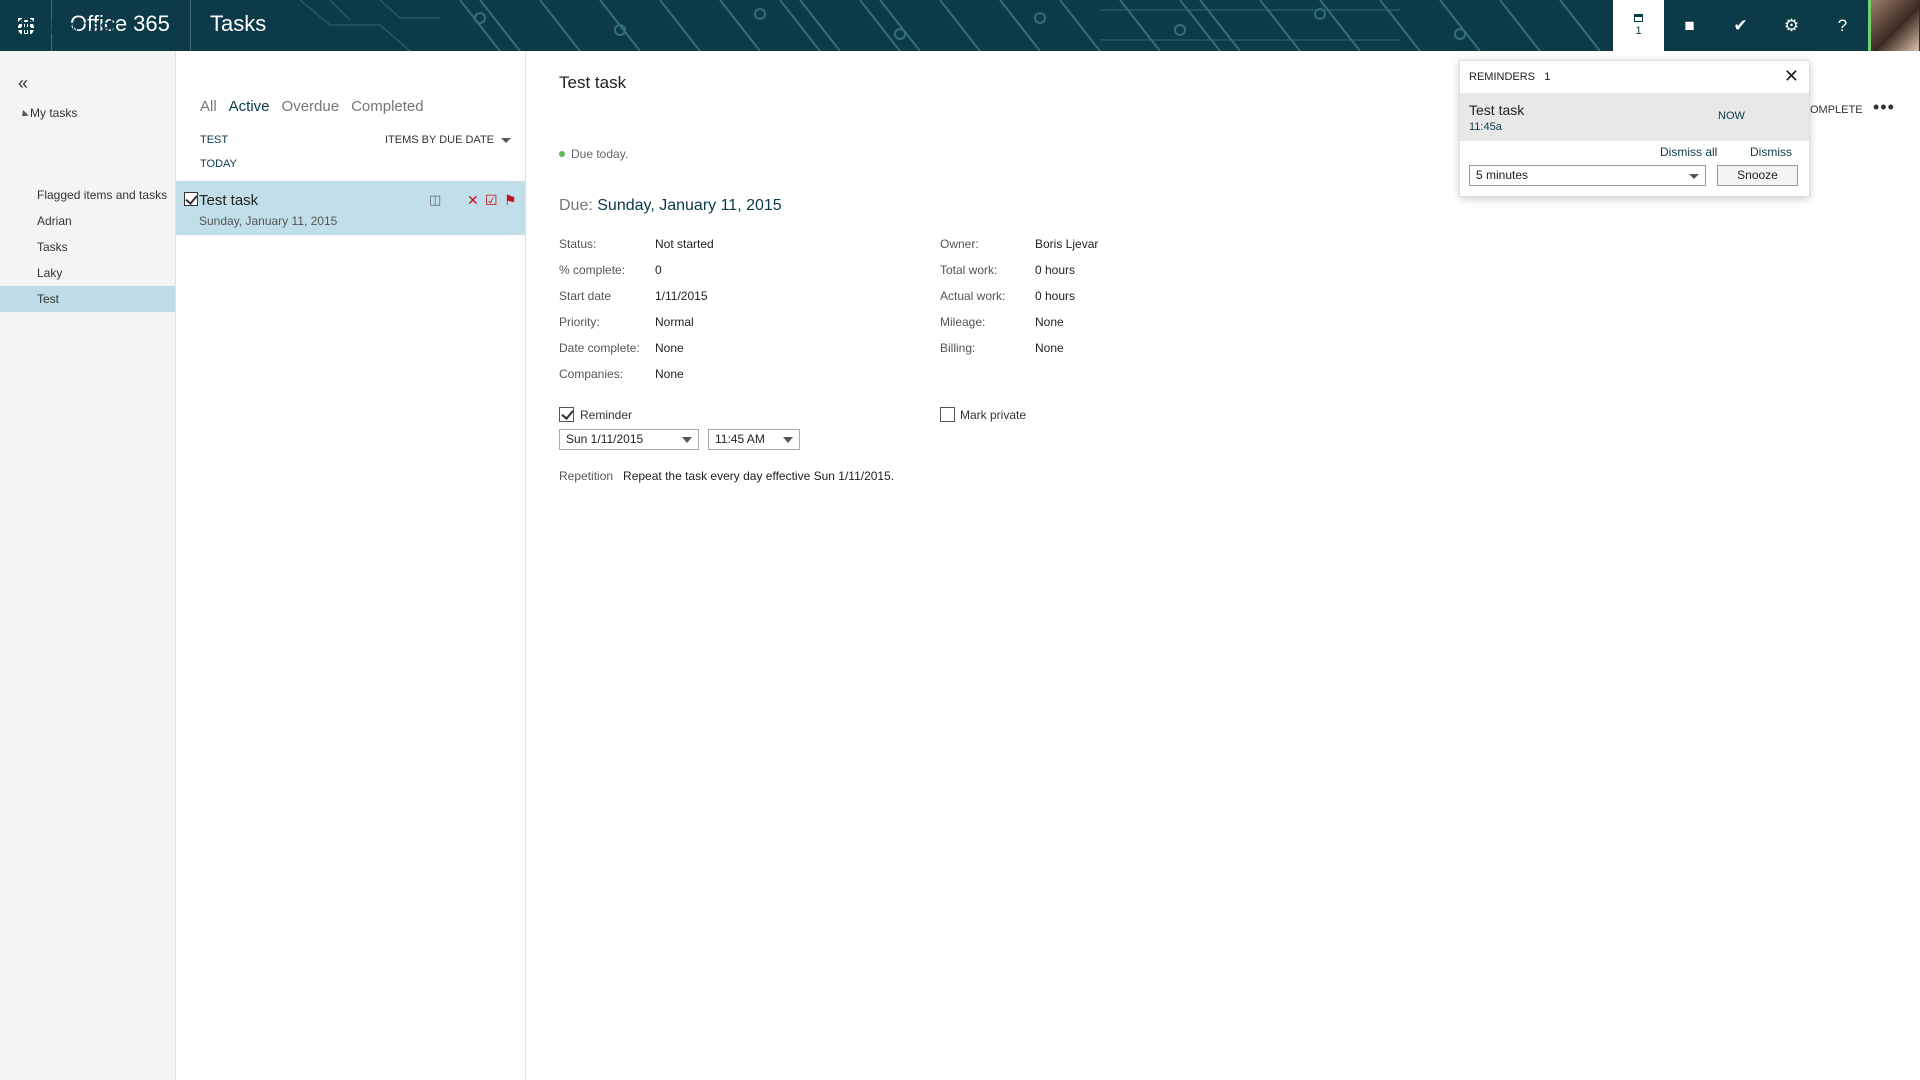  Describe the element at coordinates (670, 206) in the screenshot. I see `due-date-line: Due: Sunday, January 11, 2015` at that location.